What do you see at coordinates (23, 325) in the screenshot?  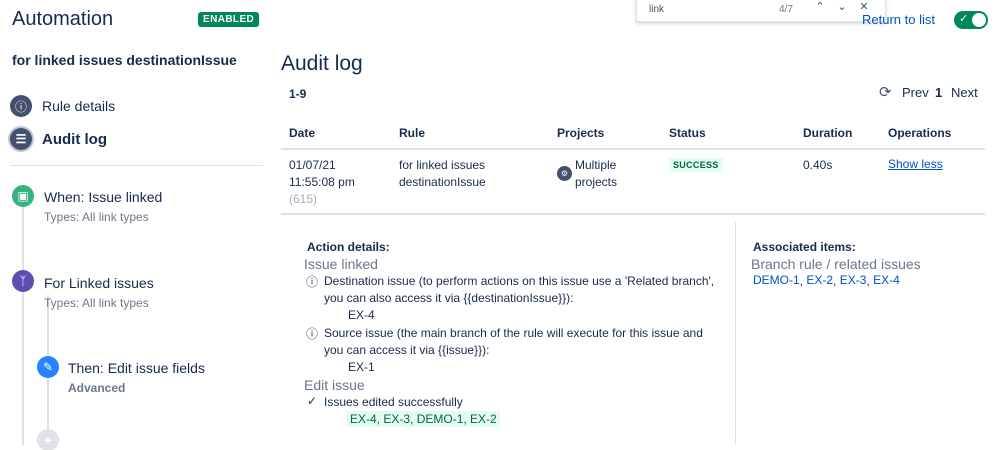 I see `rule-chain-line` at bounding box center [23, 325].